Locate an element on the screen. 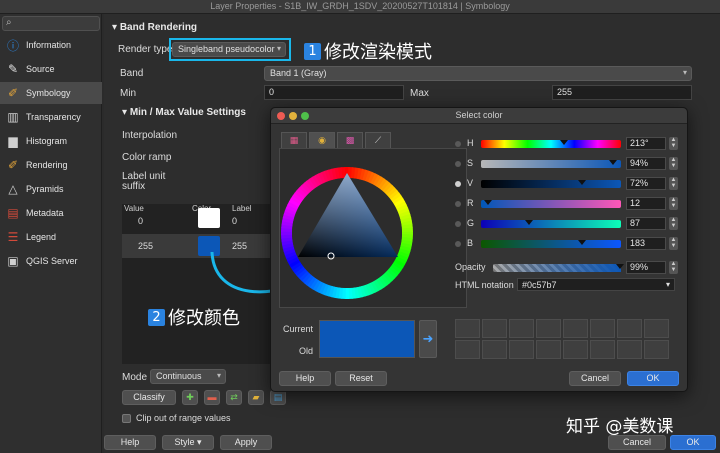  tab-swatches: ▩ is located at coordinates (350, 140).